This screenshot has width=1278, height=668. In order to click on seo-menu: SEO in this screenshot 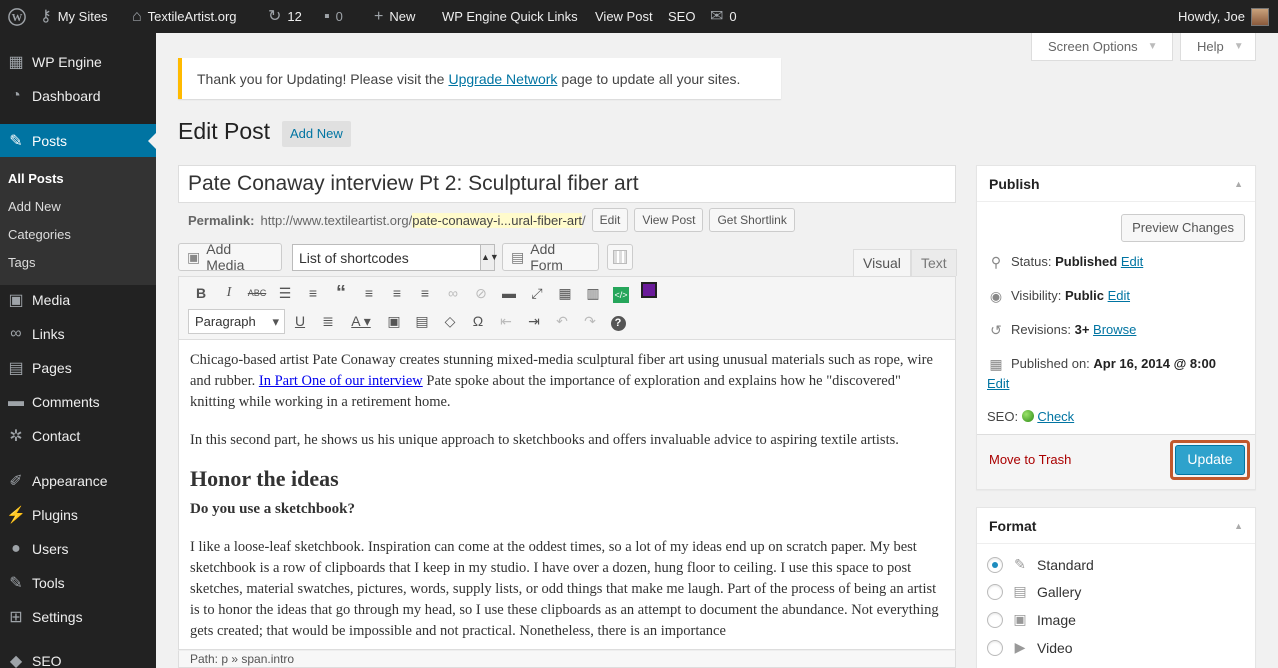, I will do `click(681, 16)`.